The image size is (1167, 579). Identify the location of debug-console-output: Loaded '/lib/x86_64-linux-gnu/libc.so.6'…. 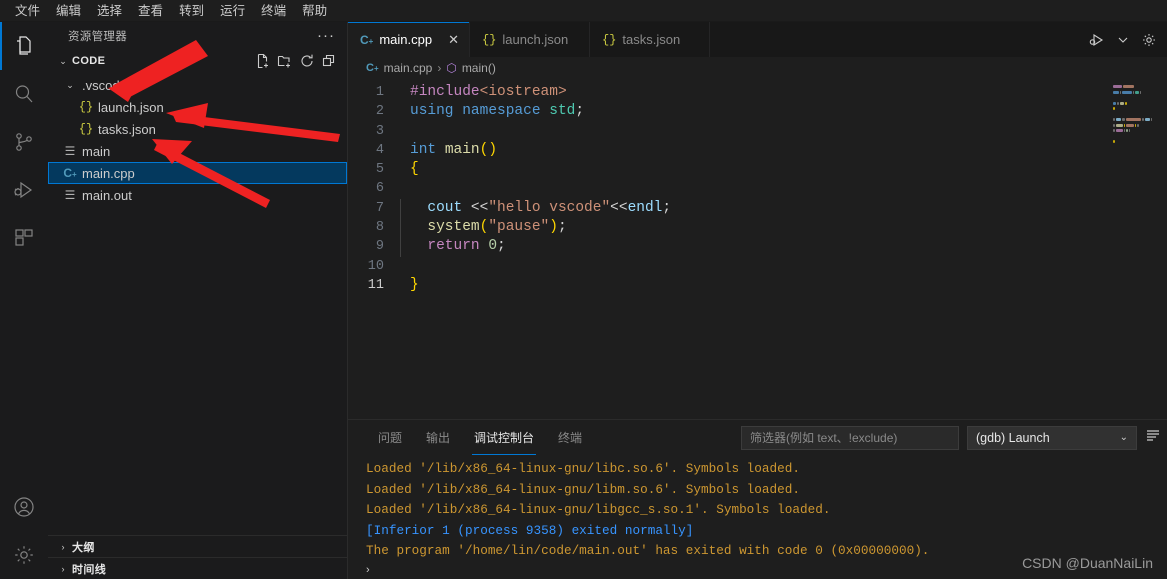
(757, 508).